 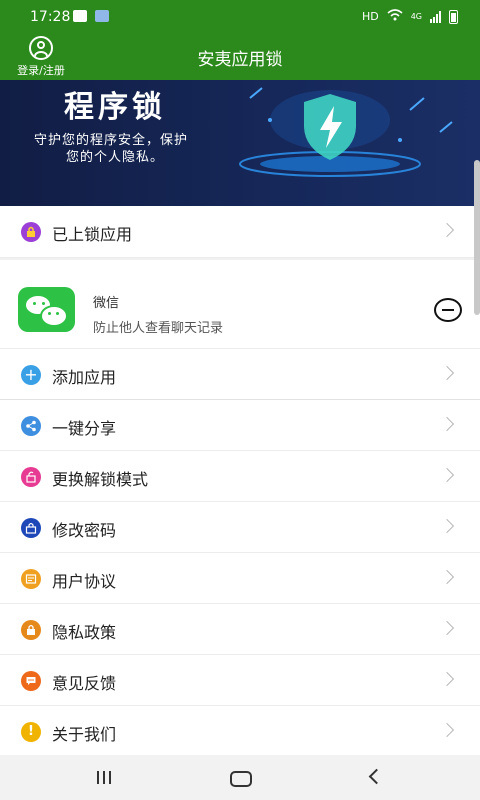 What do you see at coordinates (111, 149) in the screenshot?
I see `banner-subtitle: 守护您的程序安全，保护 您的个人隐私。` at bounding box center [111, 149].